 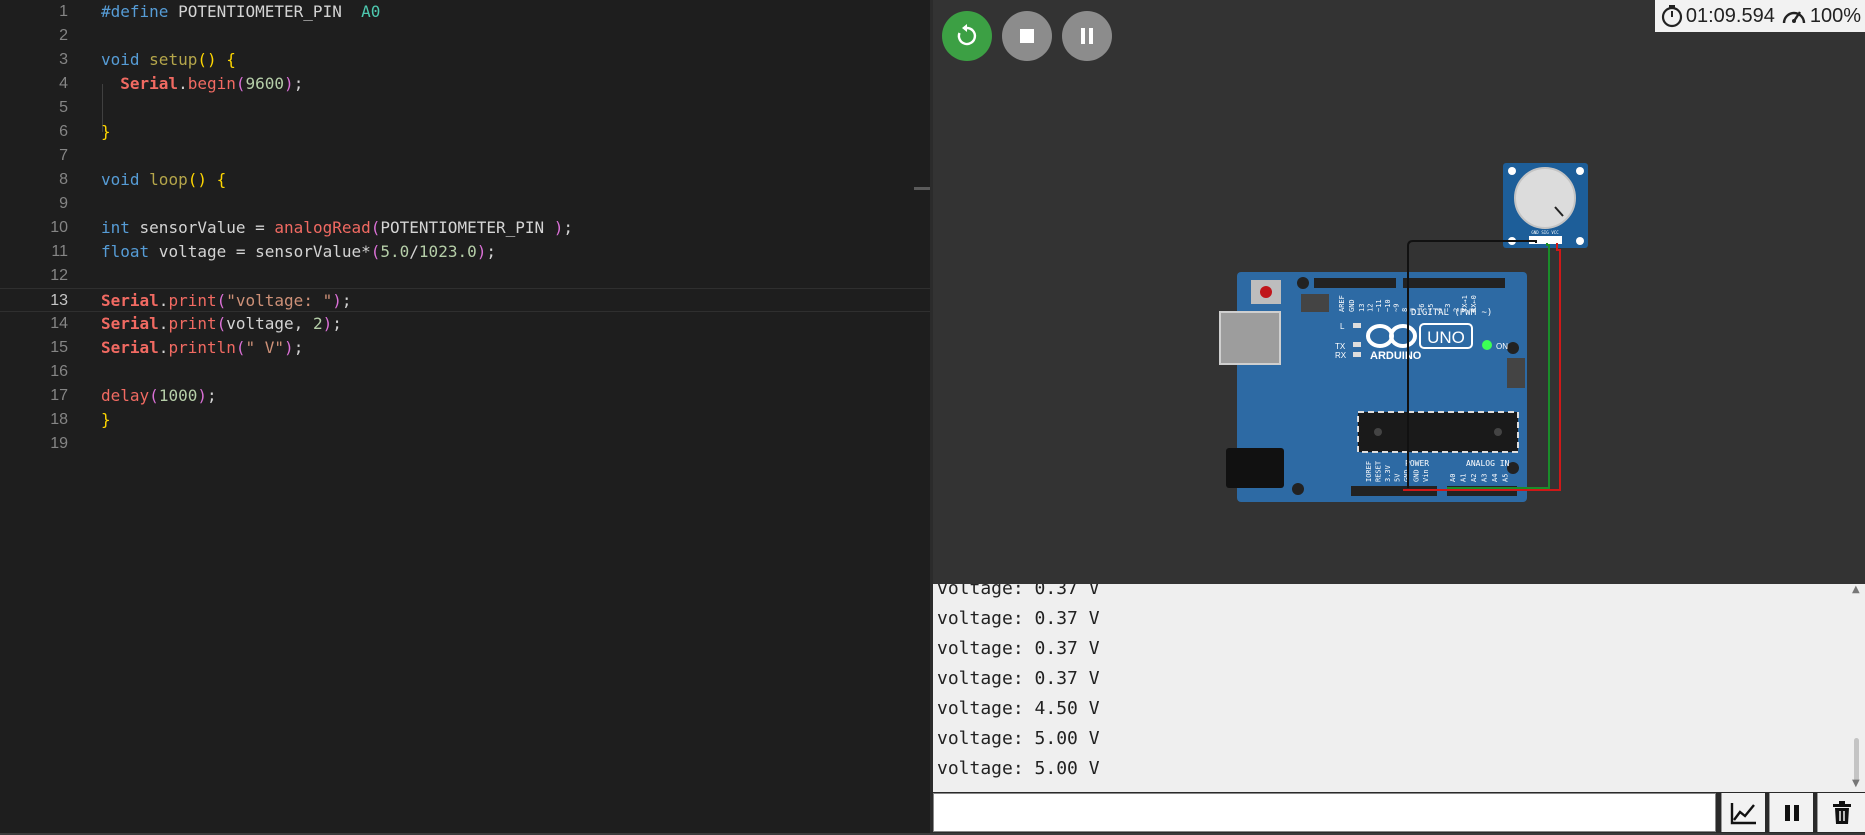 I want to click on clear-serial-button, so click(x=1841, y=812).